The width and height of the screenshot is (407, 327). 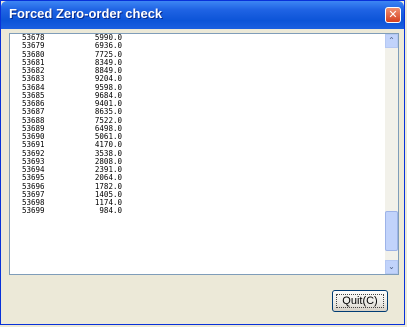 What do you see at coordinates (197, 202) in the screenshot?
I see `list-item: 53698 1174.0` at bounding box center [197, 202].